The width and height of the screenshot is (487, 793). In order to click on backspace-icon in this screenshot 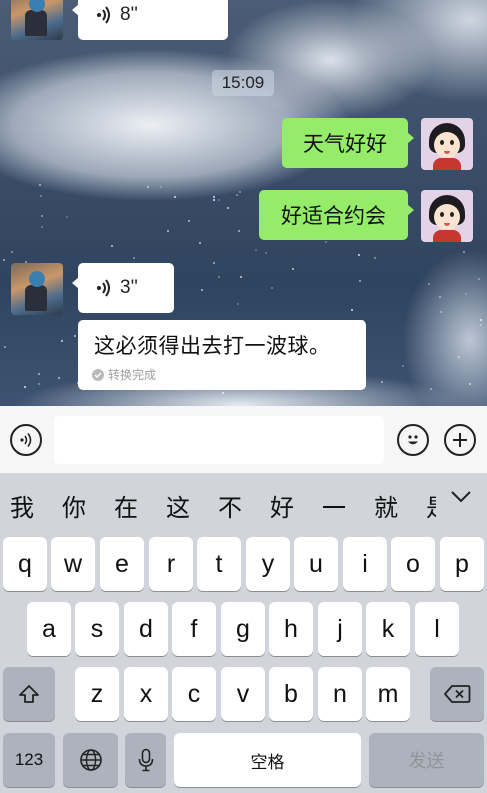, I will do `click(457, 694)`.